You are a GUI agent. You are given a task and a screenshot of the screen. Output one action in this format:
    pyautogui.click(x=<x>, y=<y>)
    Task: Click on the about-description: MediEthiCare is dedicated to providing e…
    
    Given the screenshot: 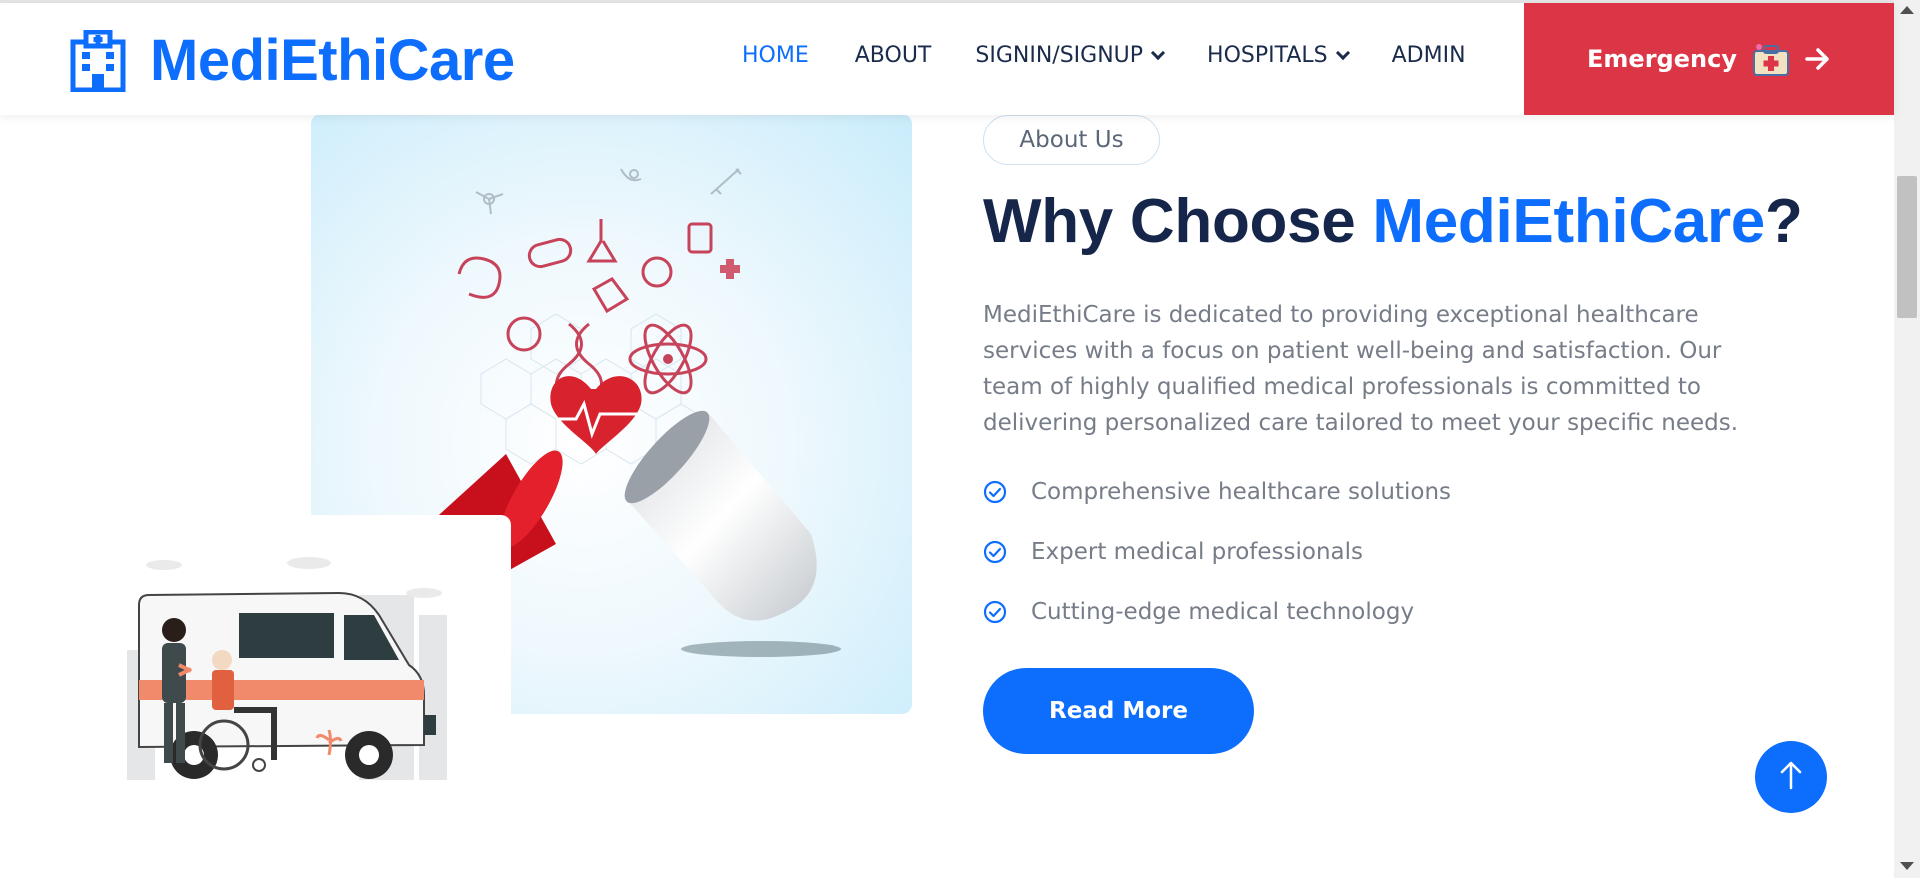 What is the action you would take?
    pyautogui.click(x=1361, y=369)
    